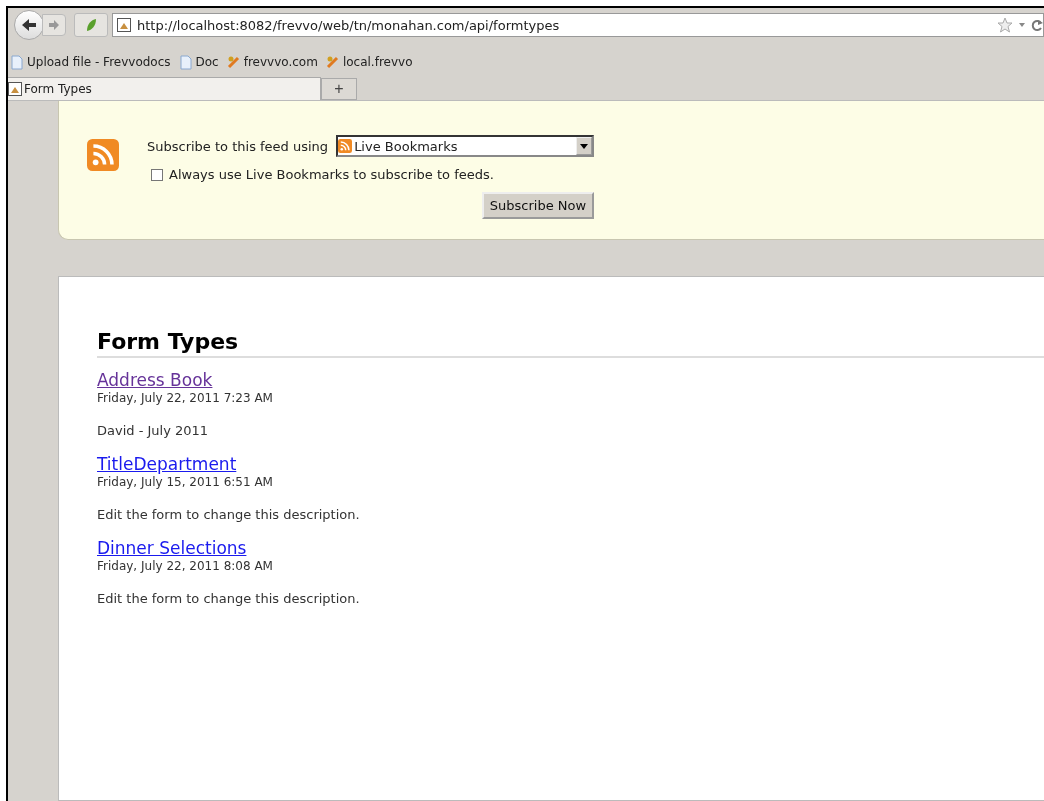 This screenshot has width=1044, height=801. What do you see at coordinates (185, 398) in the screenshot?
I see `entry-date: Friday, July 22, 2011 7:23 AM` at bounding box center [185, 398].